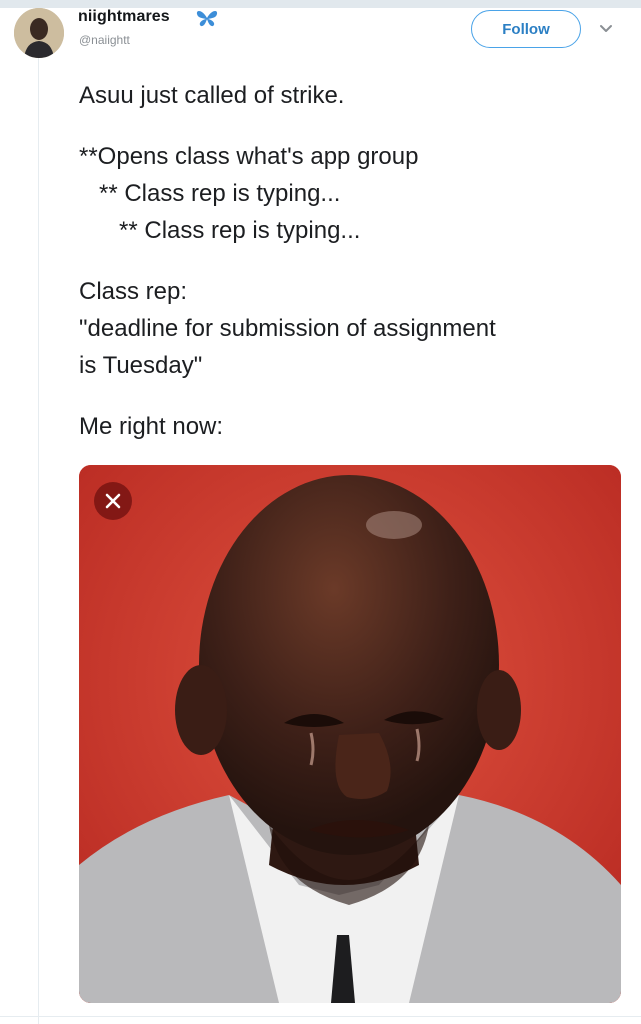 This screenshot has height=1024, width=641. I want to click on close-icon, so click(113, 501).